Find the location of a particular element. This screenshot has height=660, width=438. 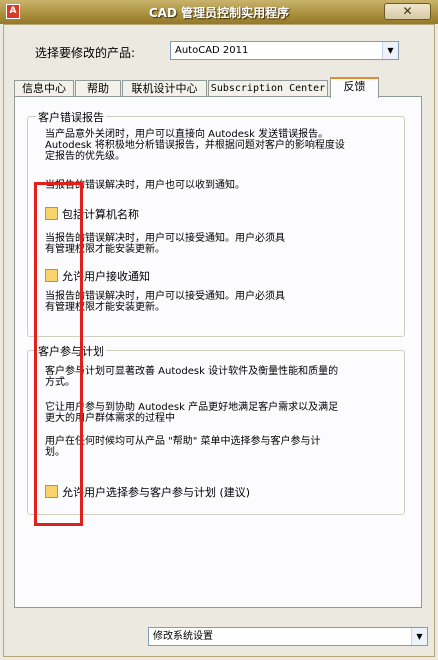

product-label: 选择要修改的产品: is located at coordinates (85, 53).